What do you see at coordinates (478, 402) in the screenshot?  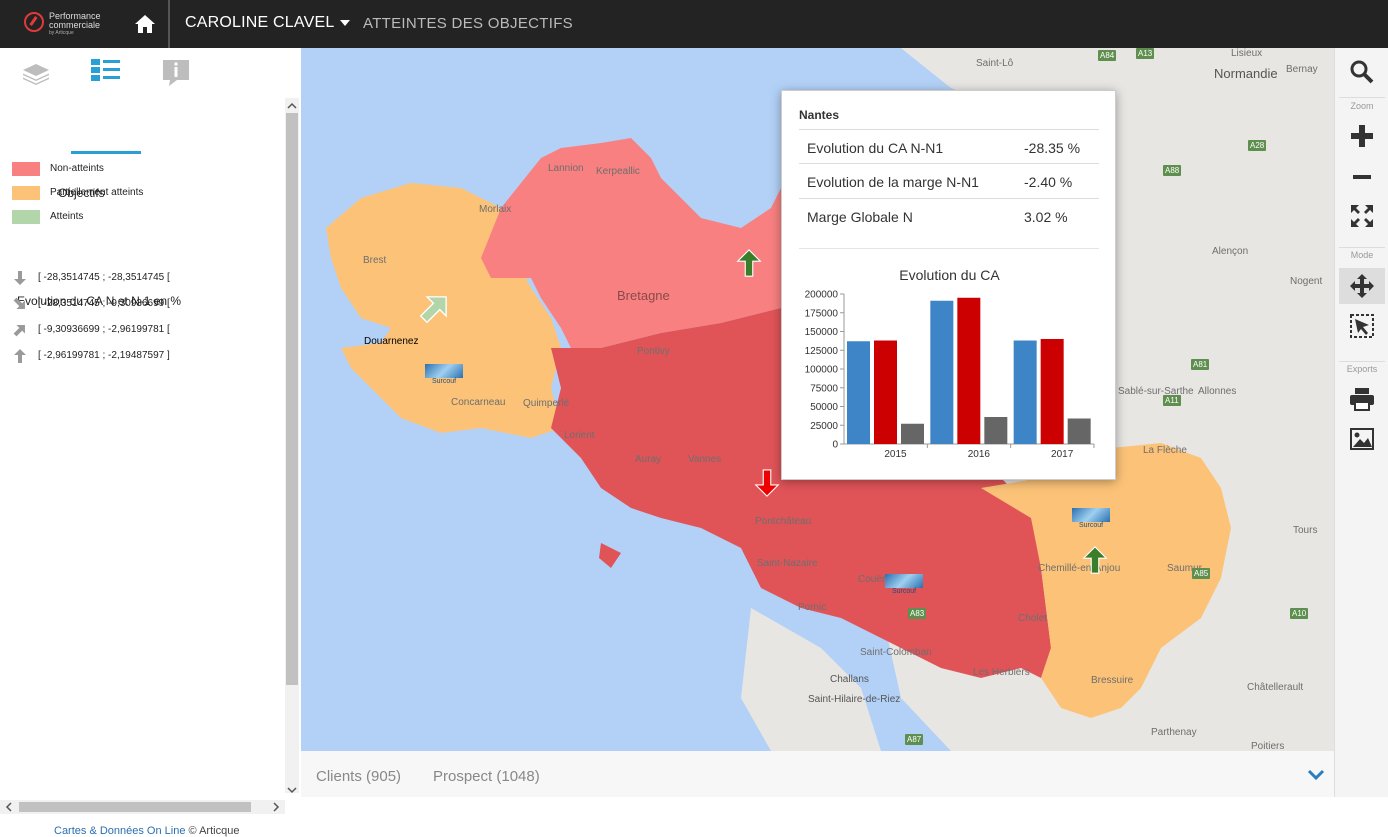 I see `map-label: Concarneau` at bounding box center [478, 402].